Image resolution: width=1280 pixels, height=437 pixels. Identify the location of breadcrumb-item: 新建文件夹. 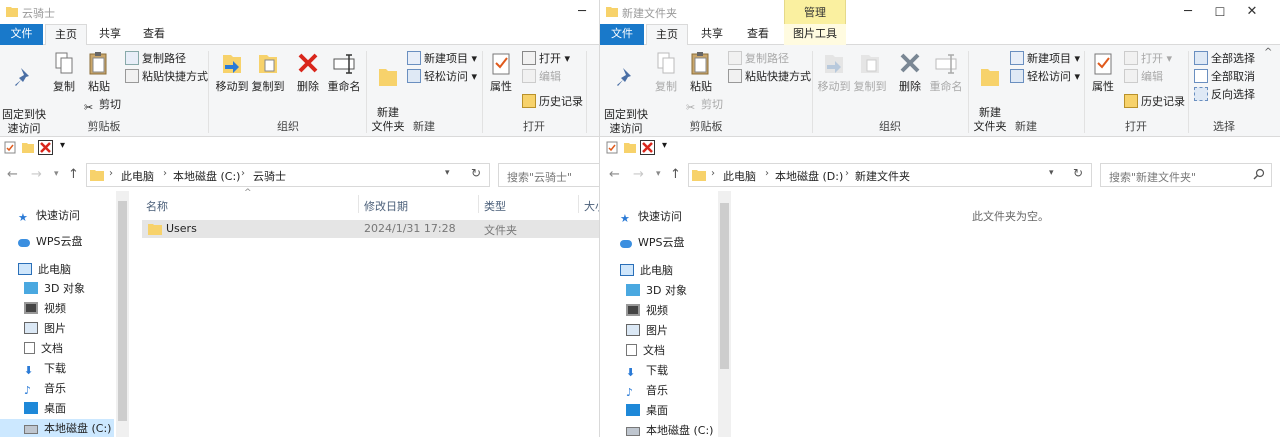
(882, 176).